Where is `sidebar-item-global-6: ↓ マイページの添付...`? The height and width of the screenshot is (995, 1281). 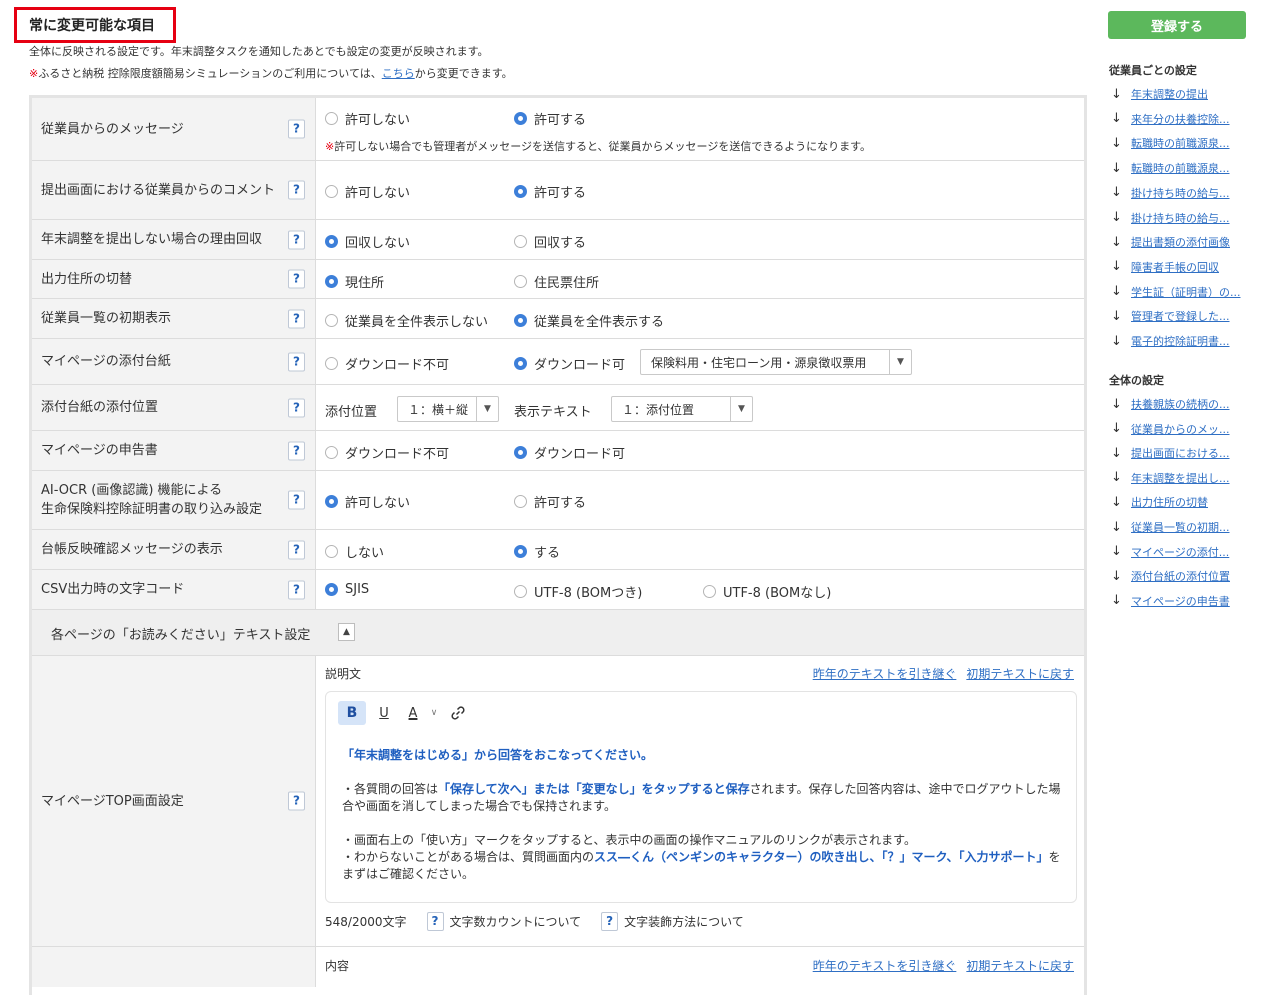
sidebar-item-global-6: ↓ マイページの添付... is located at coordinates (1170, 552).